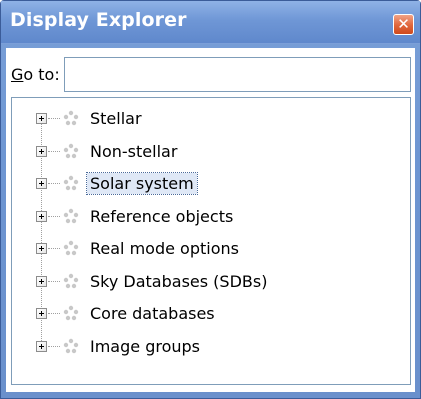 Image resolution: width=421 pixels, height=399 pixels. Describe the element at coordinates (116, 118) in the screenshot. I see `tree-node-label: Stellar` at that location.